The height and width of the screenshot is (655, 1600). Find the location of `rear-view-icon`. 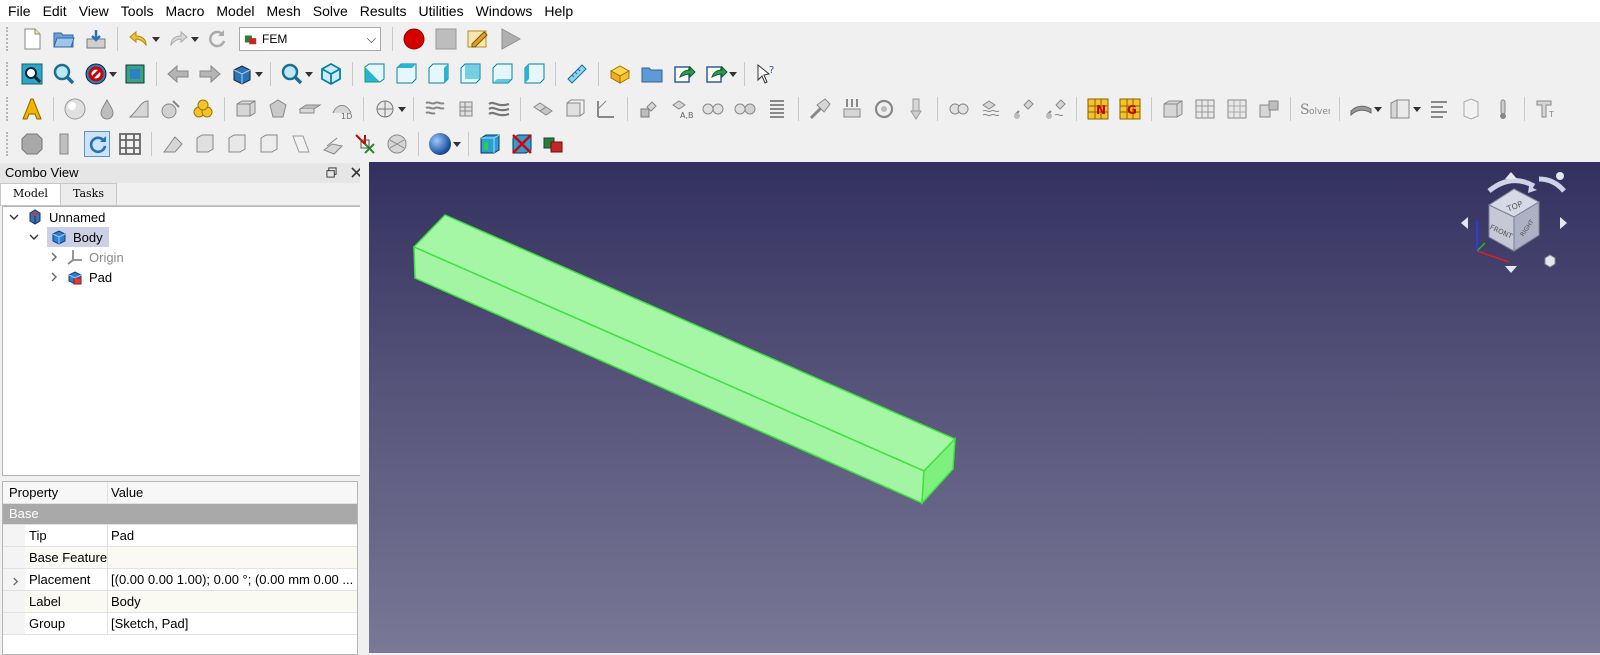

rear-view-icon is located at coordinates (470, 74).